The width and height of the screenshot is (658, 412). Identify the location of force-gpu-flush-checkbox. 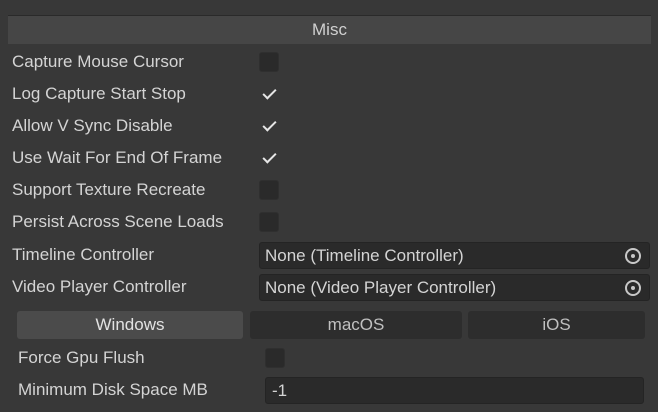
(275, 358).